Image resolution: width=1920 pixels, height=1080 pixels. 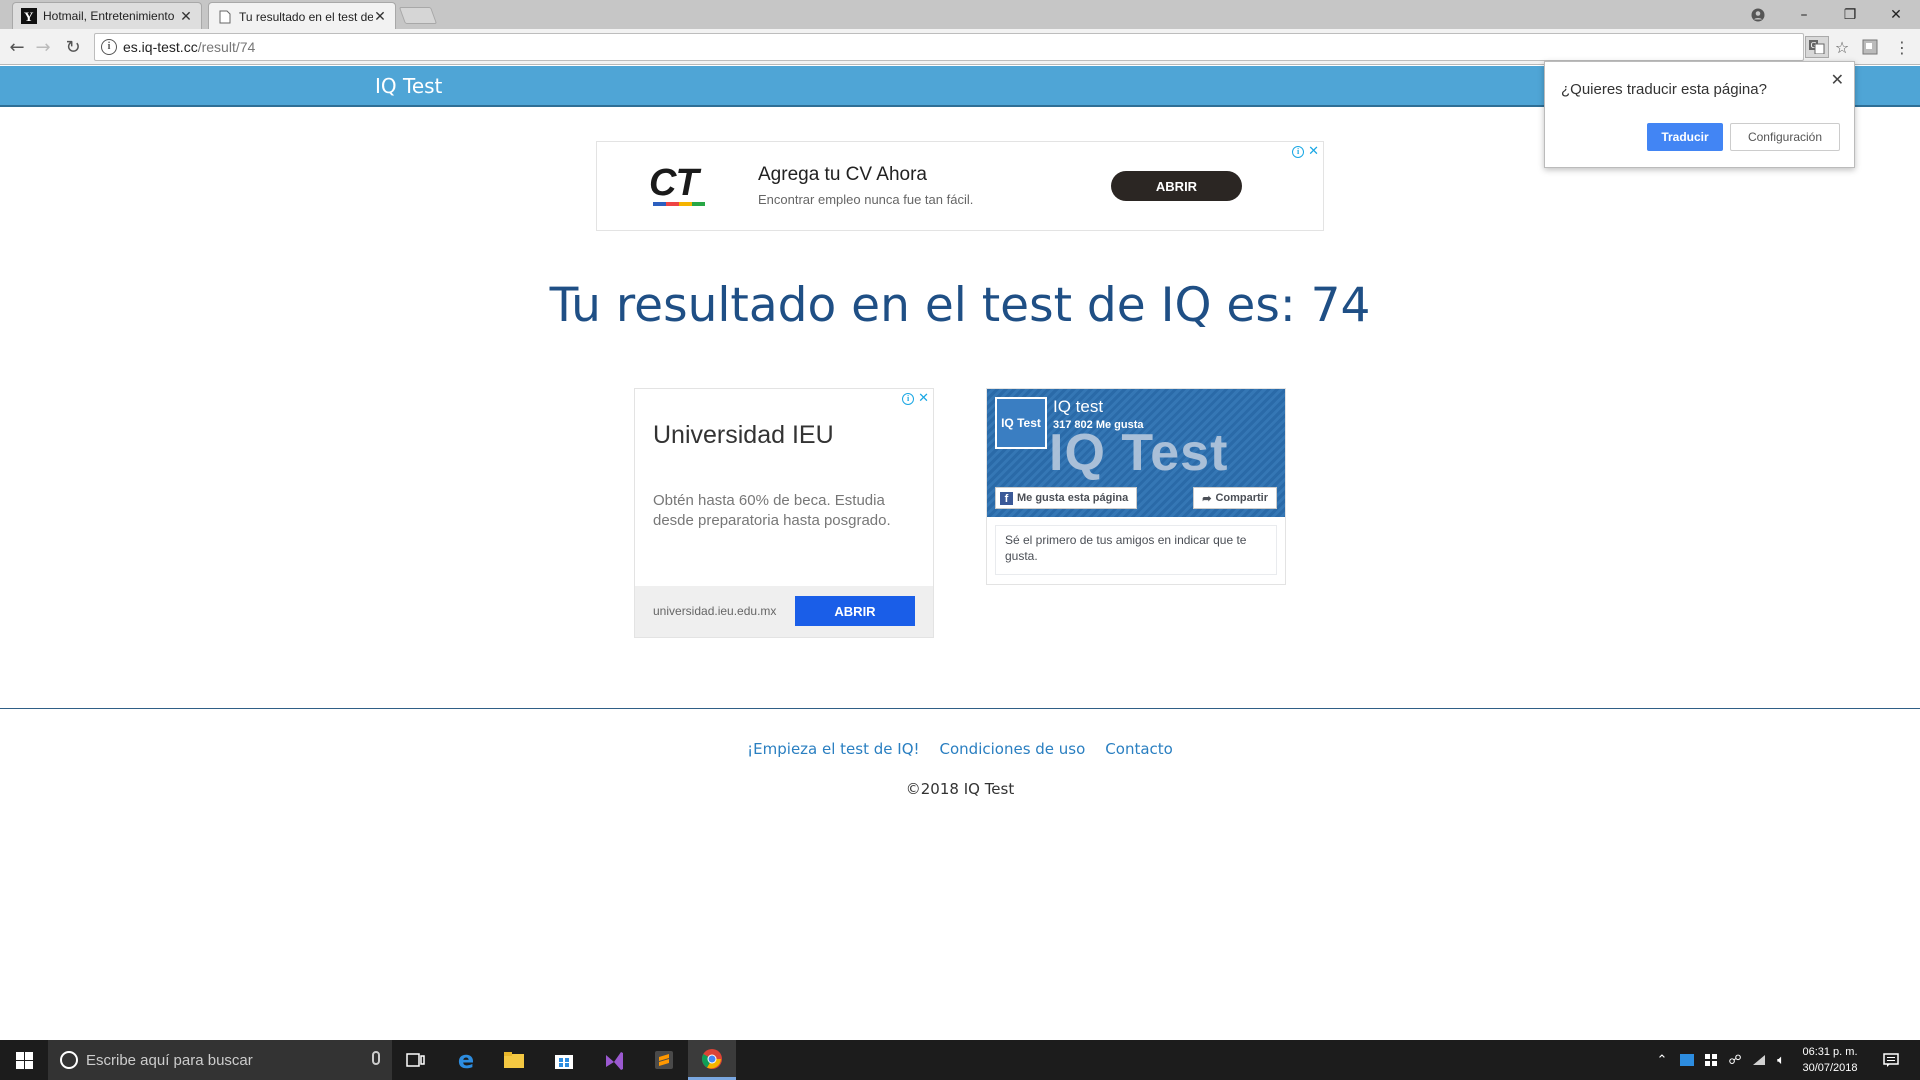 What do you see at coordinates (1804, 14) in the screenshot?
I see `minimize-button: –` at bounding box center [1804, 14].